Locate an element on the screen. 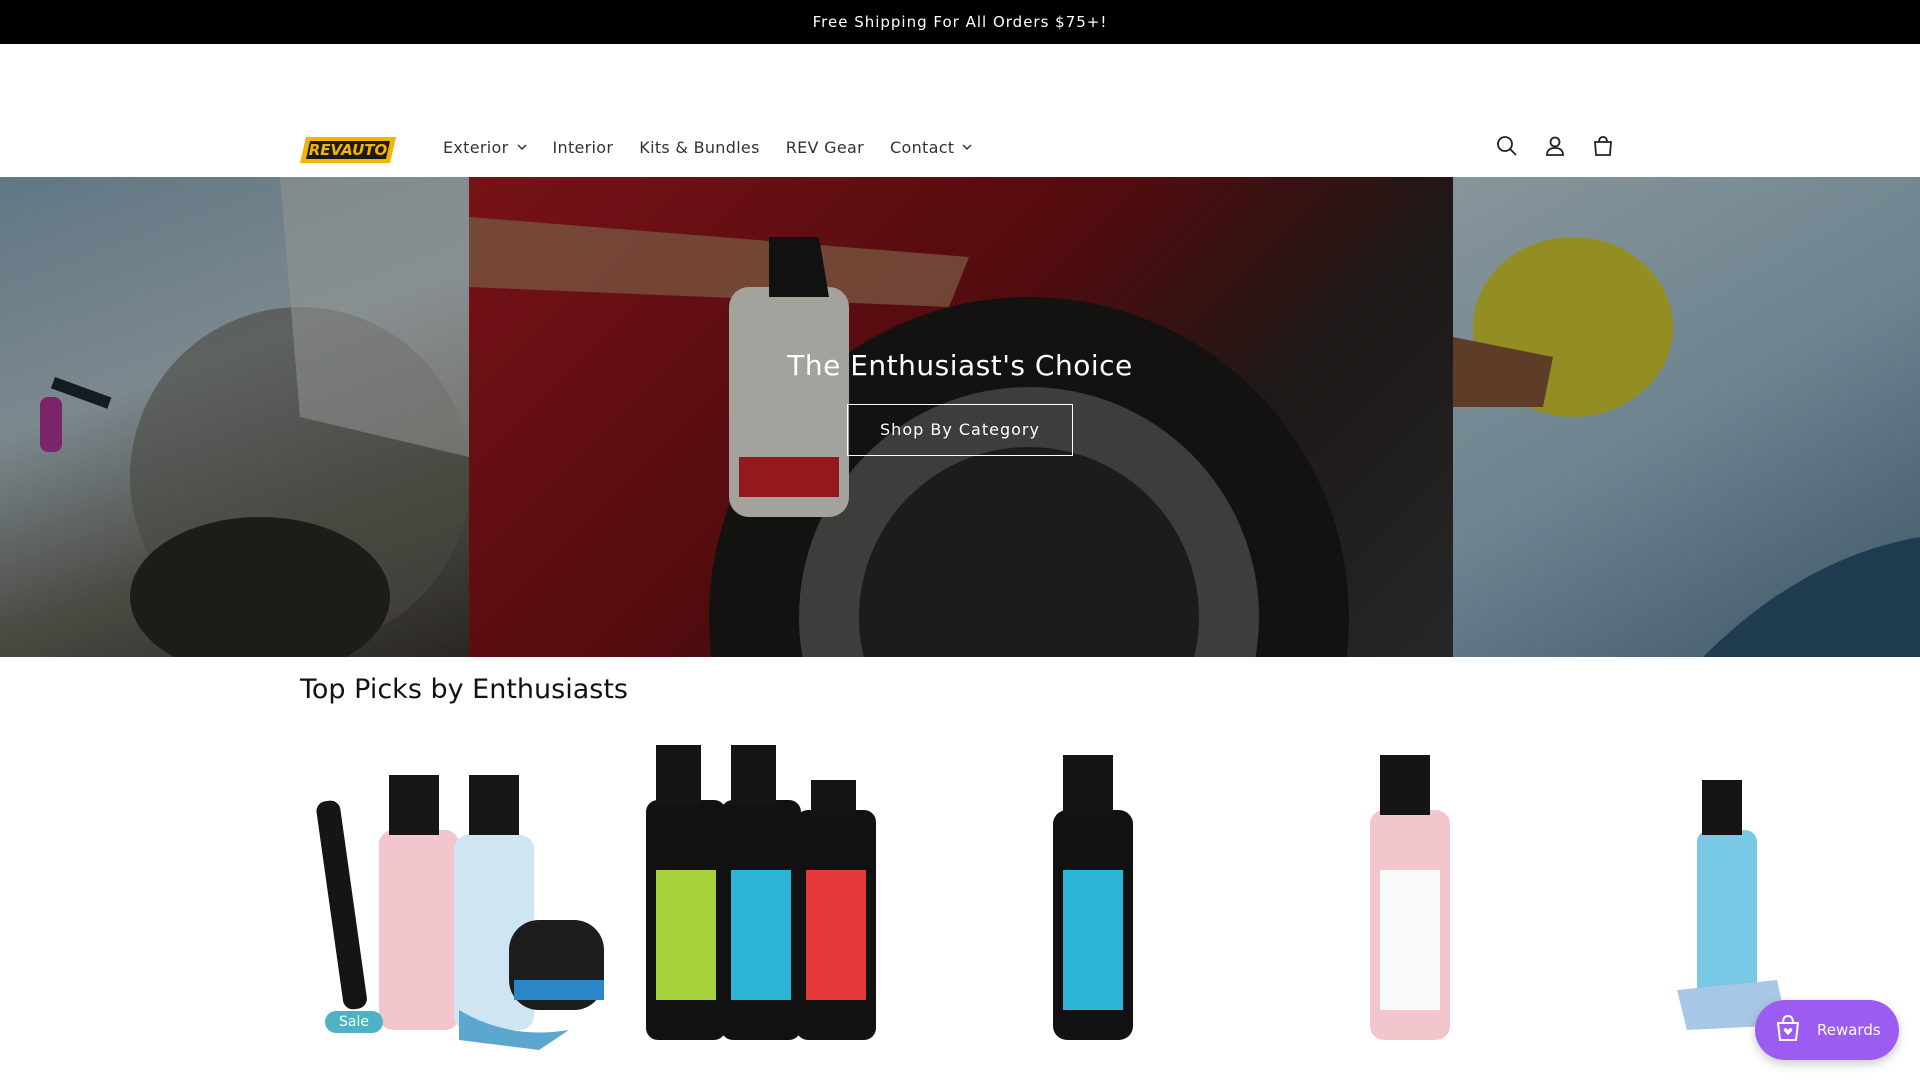 The height and width of the screenshot is (1080, 1920). announcement-text: Free Shipping For All Orders $75+! is located at coordinates (960, 22).